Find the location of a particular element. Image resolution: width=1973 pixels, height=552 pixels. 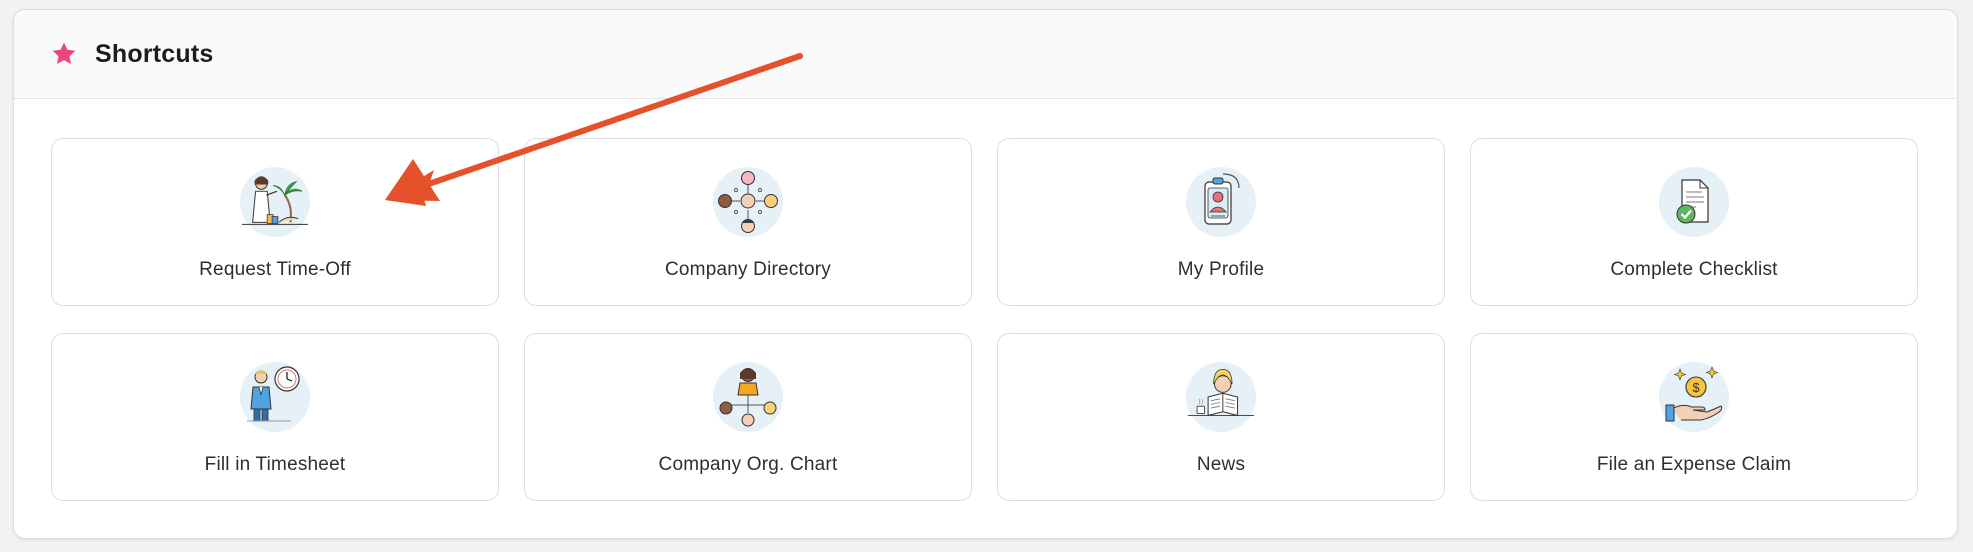

org-chart-icon is located at coordinates (748, 397).